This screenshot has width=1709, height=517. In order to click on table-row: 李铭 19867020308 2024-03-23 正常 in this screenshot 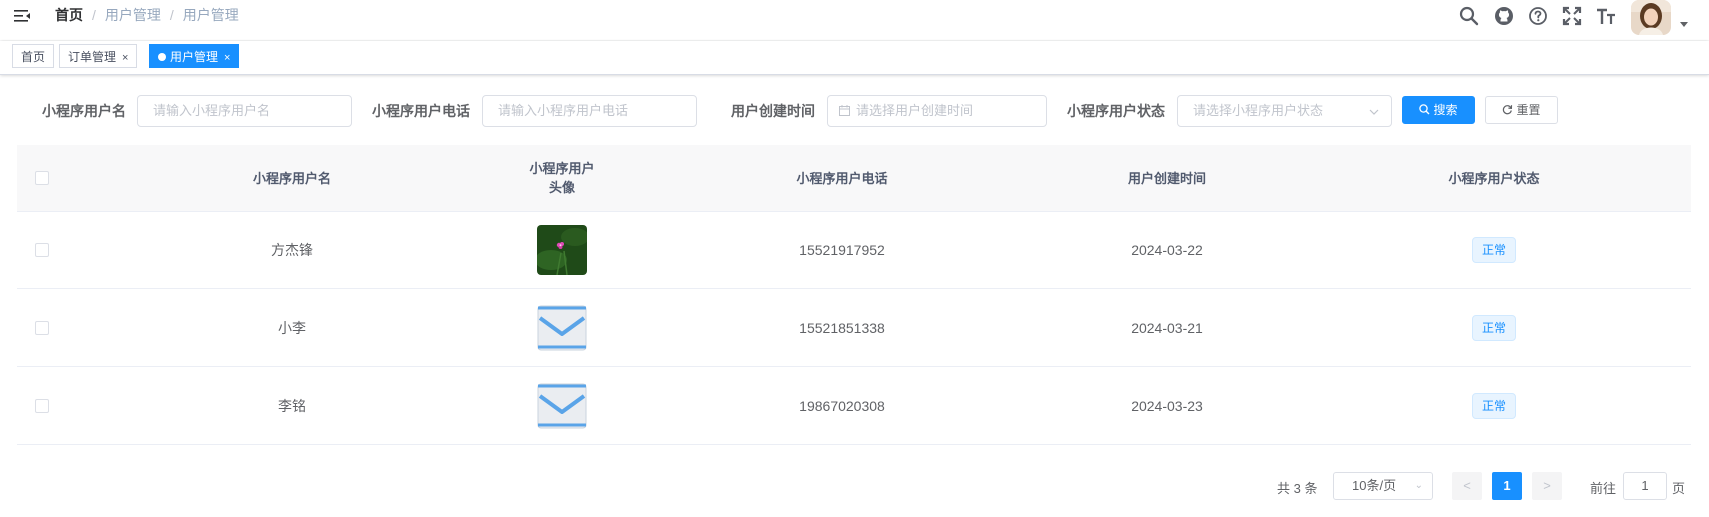, I will do `click(854, 406)`.